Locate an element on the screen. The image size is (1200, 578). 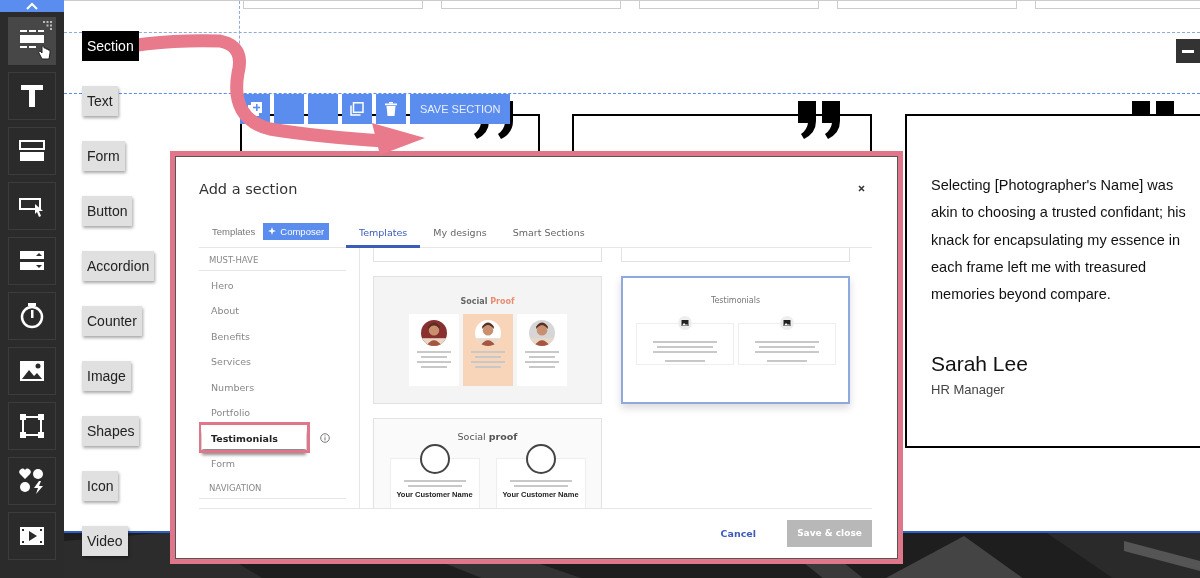
widget-label: Text is located at coordinates (100, 101).